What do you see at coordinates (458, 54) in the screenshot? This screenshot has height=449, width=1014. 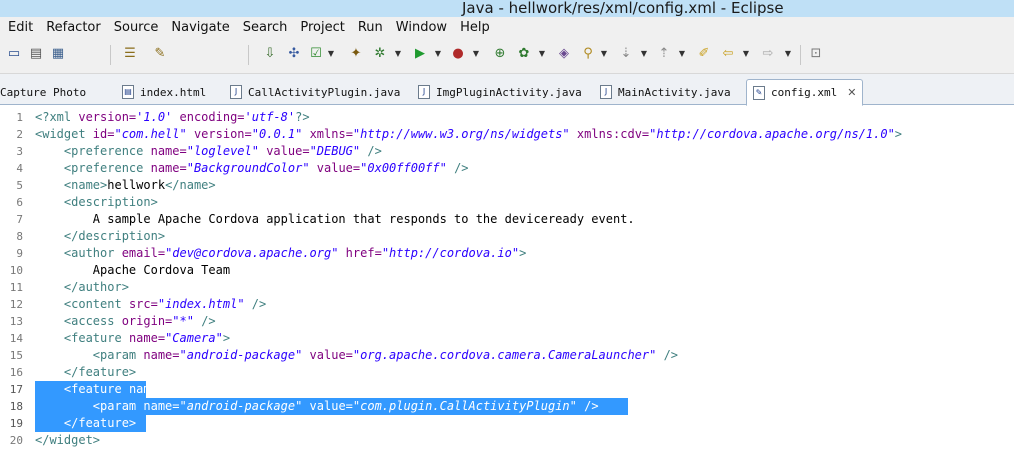 I see `external-run-icon: ●` at bounding box center [458, 54].